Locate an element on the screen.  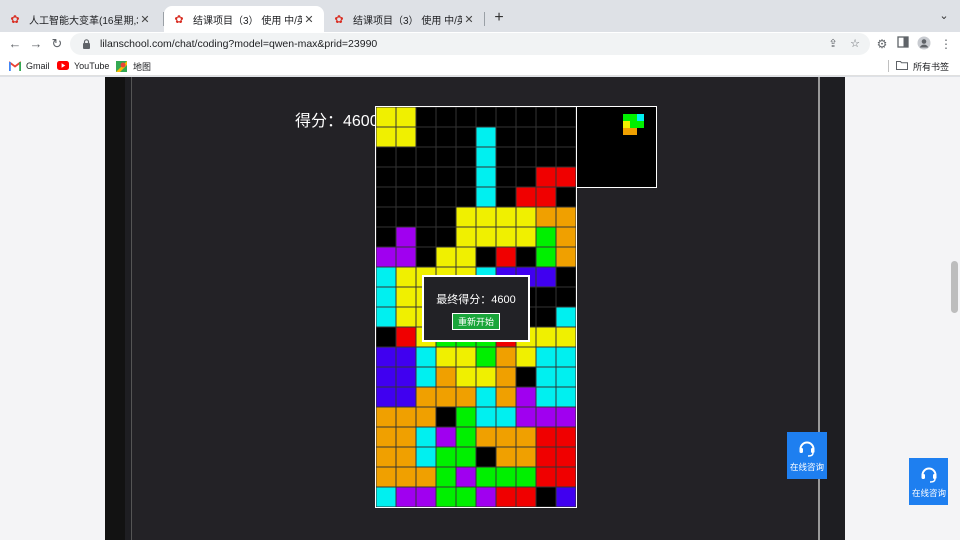
bookmark-maps: 地图 is located at coordinates (133, 66).